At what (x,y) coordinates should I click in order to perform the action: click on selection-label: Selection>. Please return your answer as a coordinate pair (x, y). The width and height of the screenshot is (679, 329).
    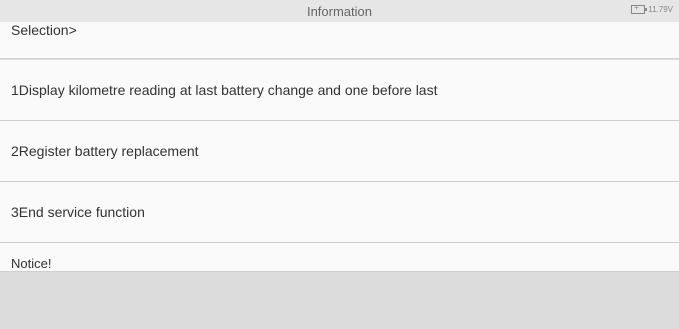
    Looking at the image, I should click on (44, 30).